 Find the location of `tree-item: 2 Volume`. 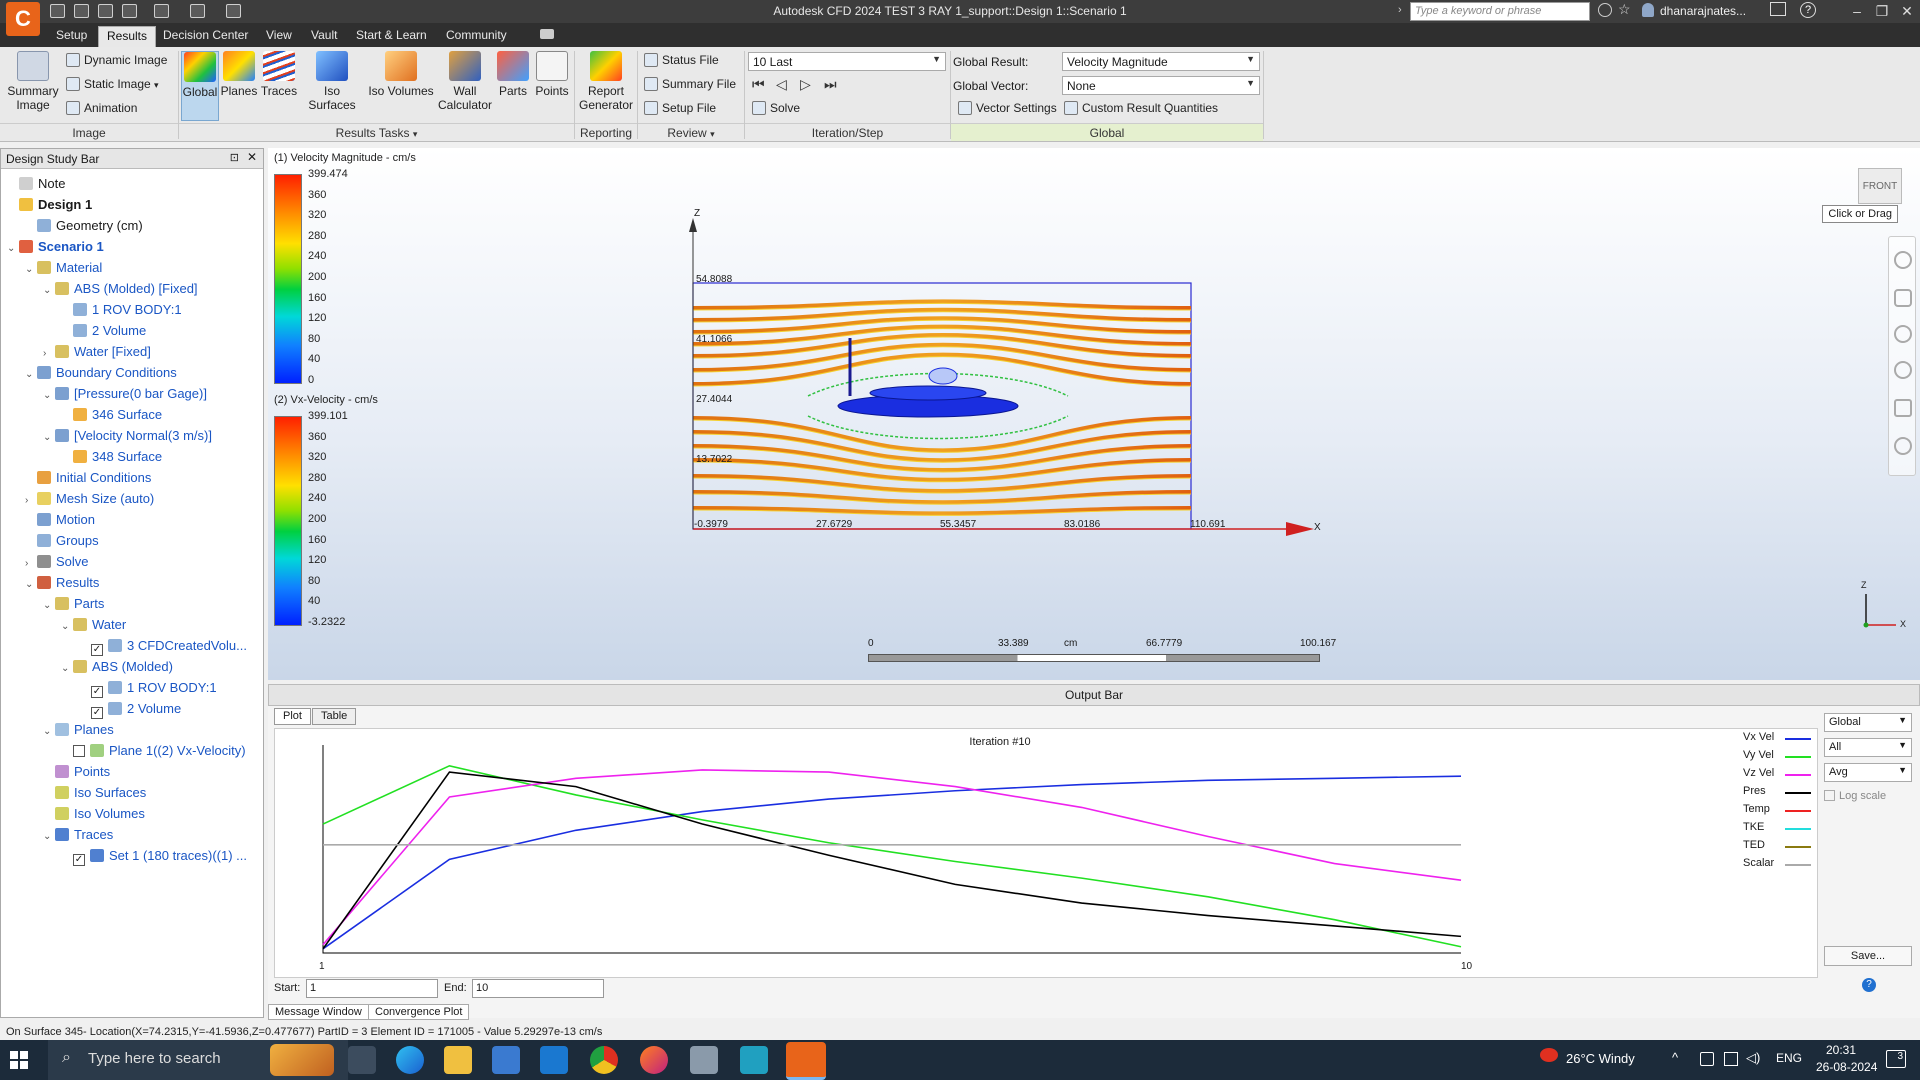

tree-item: 2 Volume is located at coordinates (134, 330).